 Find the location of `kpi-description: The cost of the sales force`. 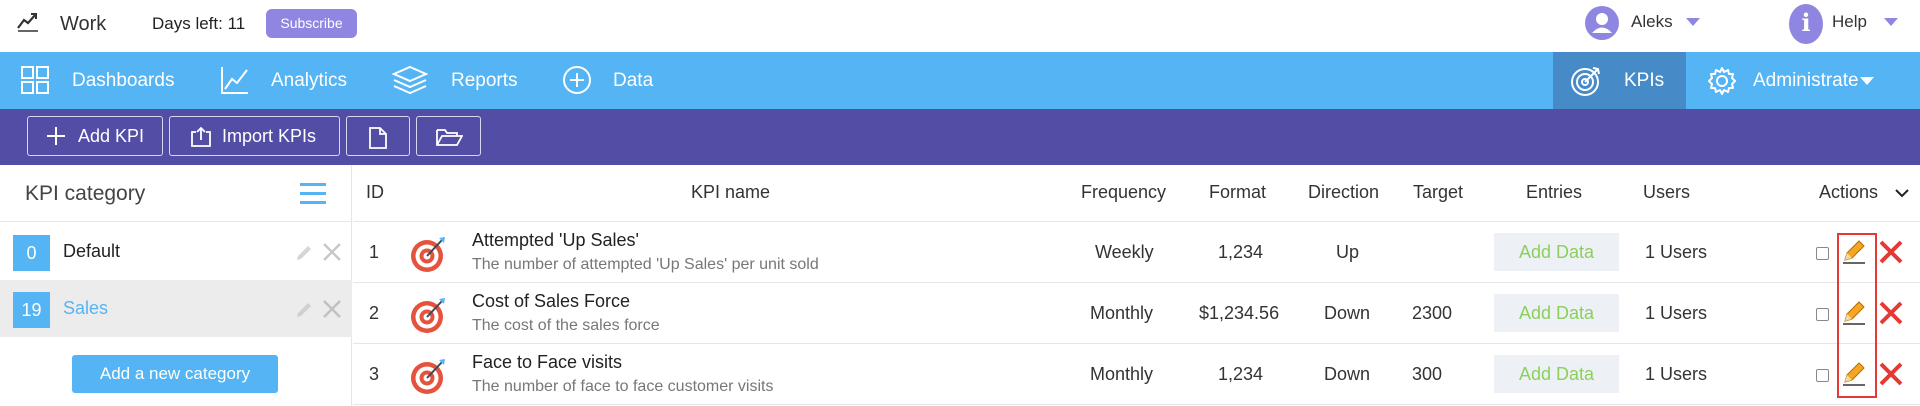

kpi-description: The cost of the sales force is located at coordinates (566, 325).